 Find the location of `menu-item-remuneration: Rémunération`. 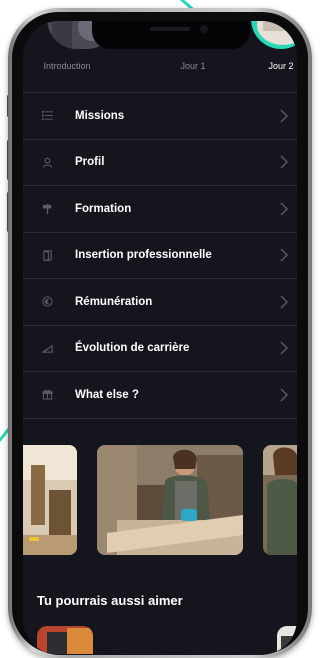

menu-item-remuneration: Rémunération is located at coordinates (160, 301).